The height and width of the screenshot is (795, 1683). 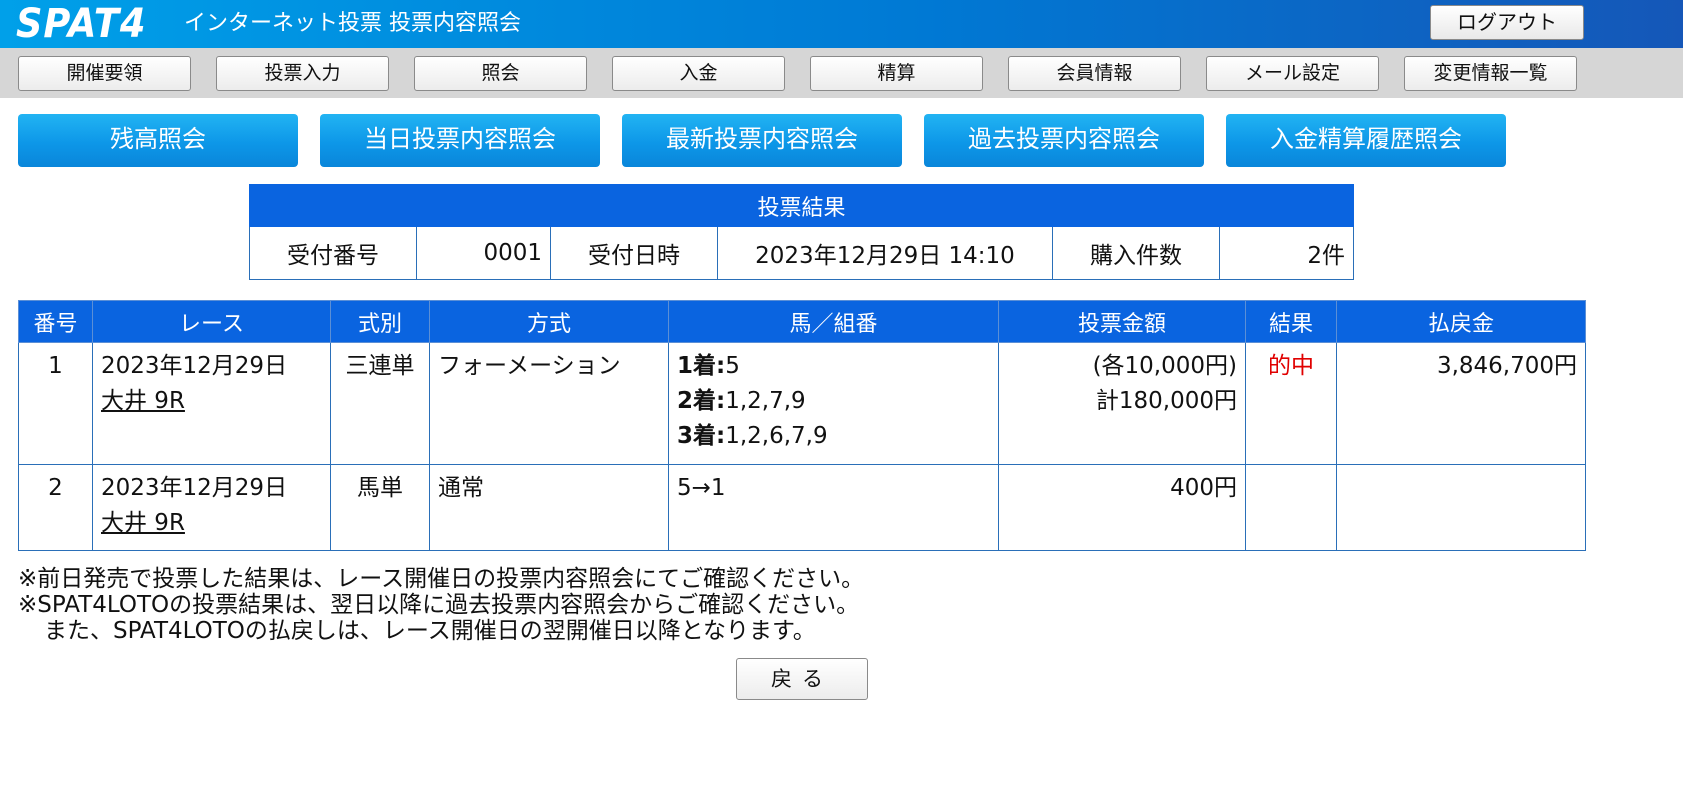 What do you see at coordinates (1461, 403) in the screenshot?
I see `payout-amount: 3,846,700円` at bounding box center [1461, 403].